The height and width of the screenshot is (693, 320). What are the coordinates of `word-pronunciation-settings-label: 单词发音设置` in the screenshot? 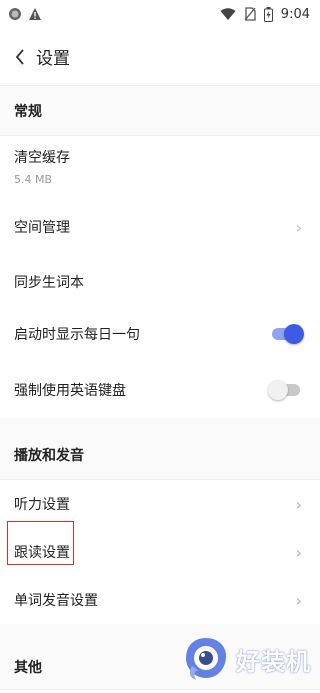 It's located at (56, 601).